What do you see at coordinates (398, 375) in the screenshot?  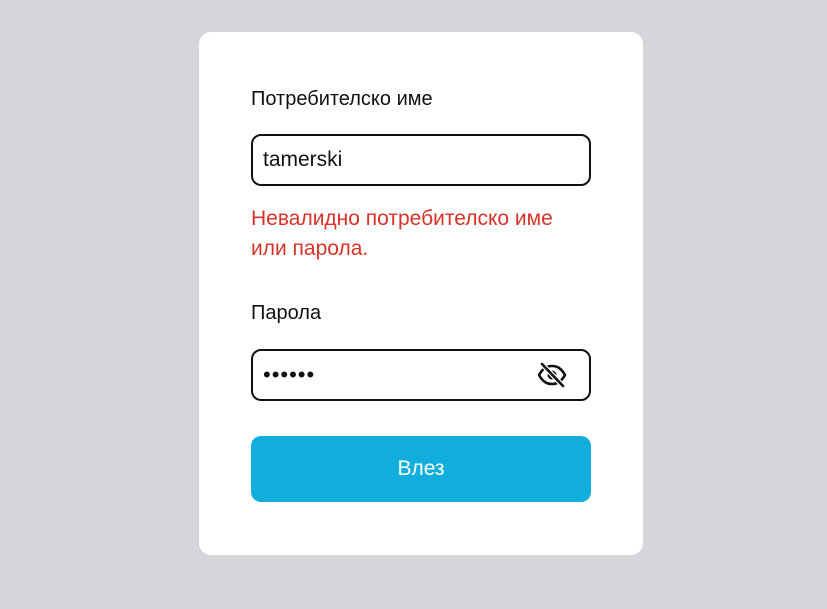 I see `password-input` at bounding box center [398, 375].